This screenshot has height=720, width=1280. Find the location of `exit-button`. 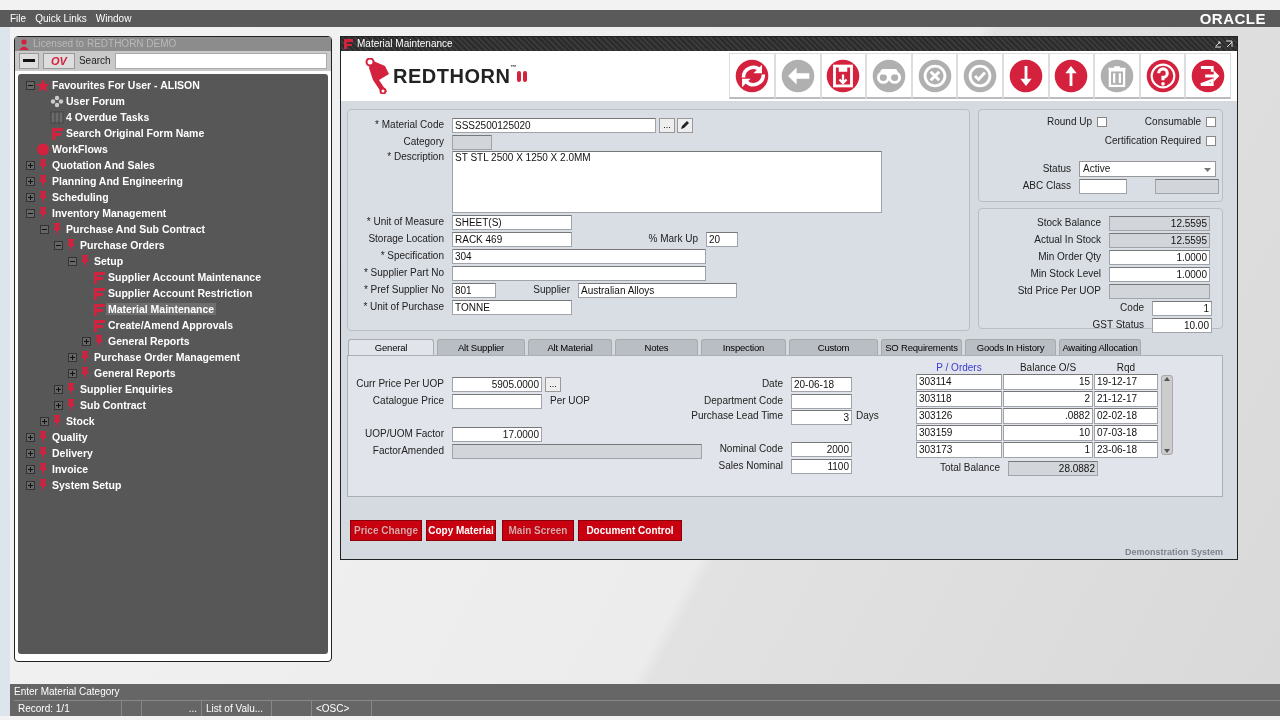

exit-button is located at coordinates (1208, 76).